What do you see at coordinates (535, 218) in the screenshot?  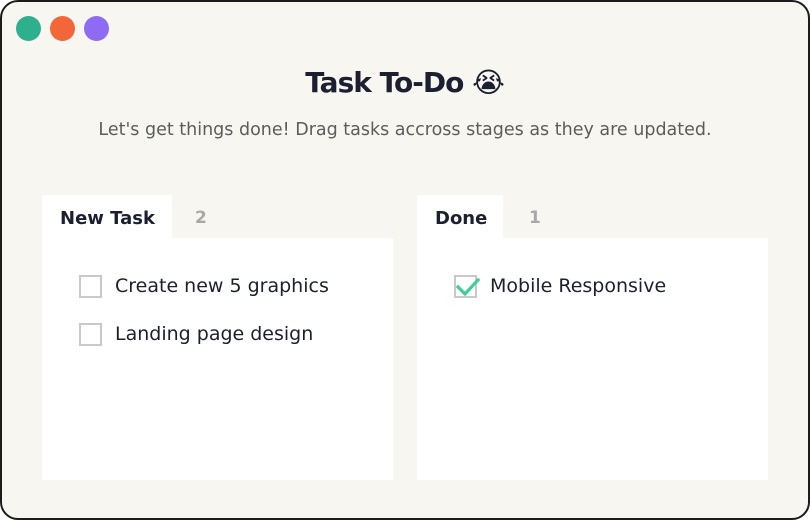 I see `tab-done-count: 1` at bounding box center [535, 218].